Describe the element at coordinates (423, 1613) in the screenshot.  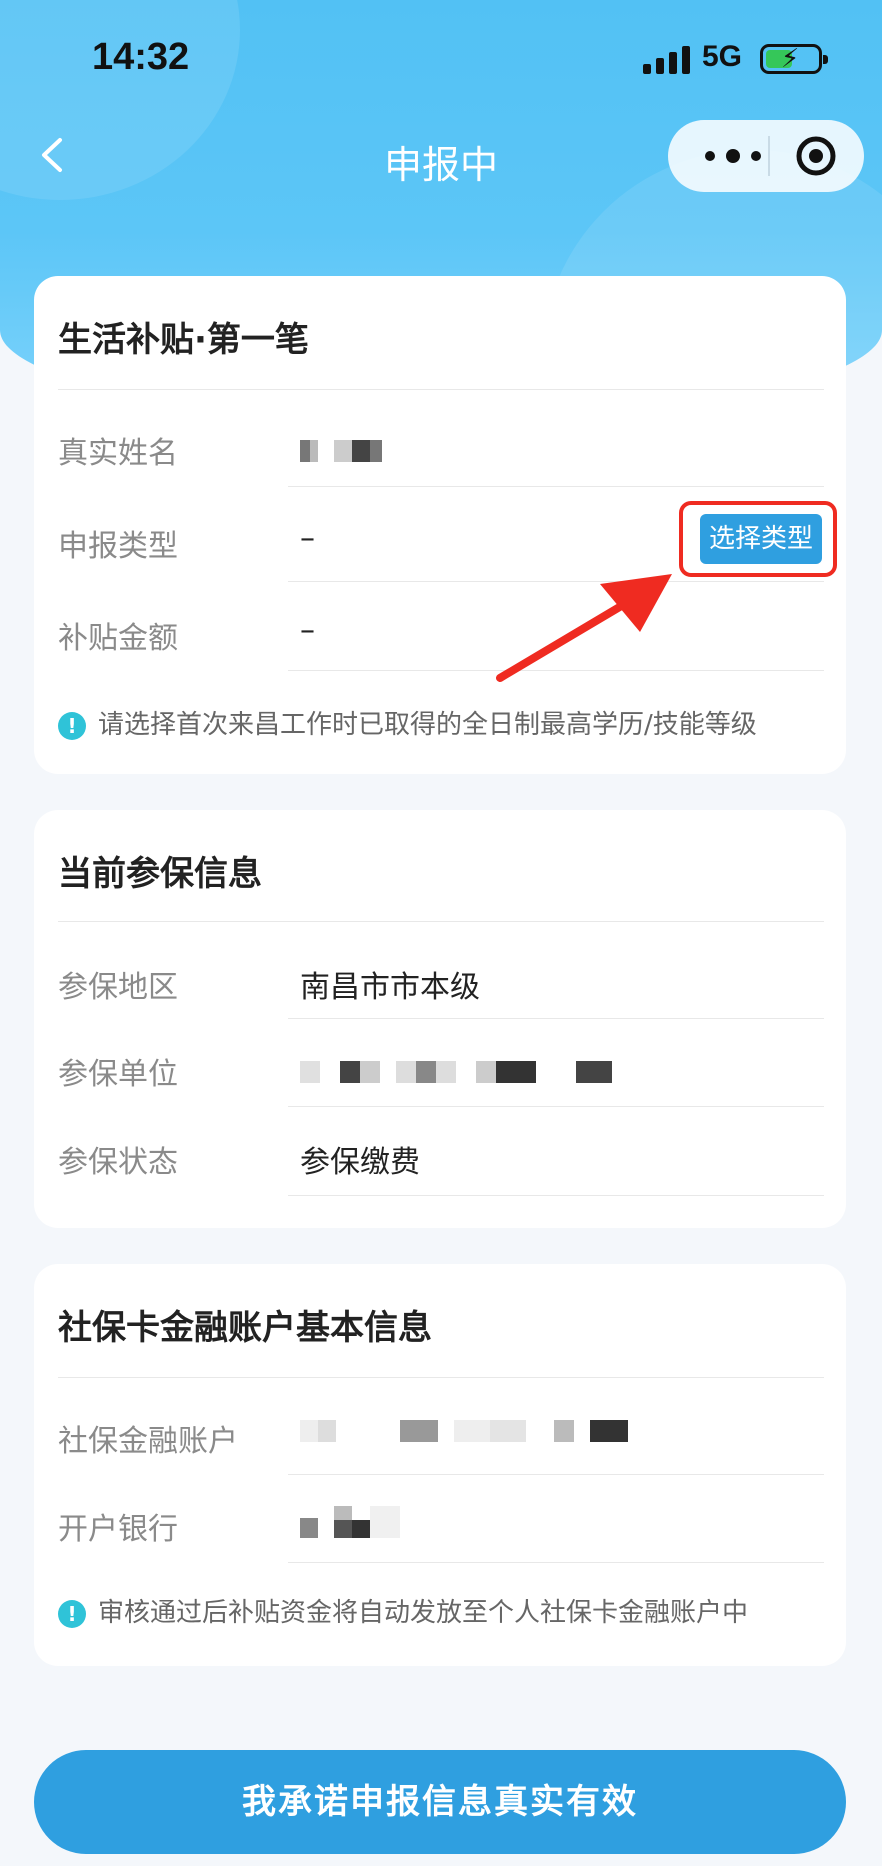
I see `bank-tip-text: 审核通过后补贴资金将自动发放至个人社保卡金融账户中` at that location.